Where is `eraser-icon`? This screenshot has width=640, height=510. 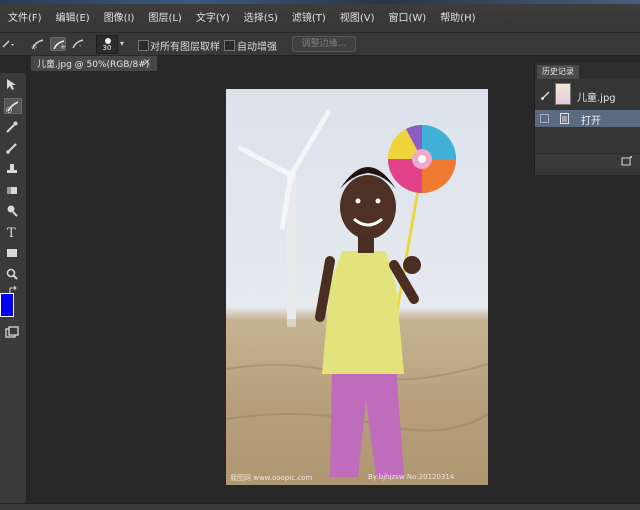 eraser-icon is located at coordinates (12, 190).